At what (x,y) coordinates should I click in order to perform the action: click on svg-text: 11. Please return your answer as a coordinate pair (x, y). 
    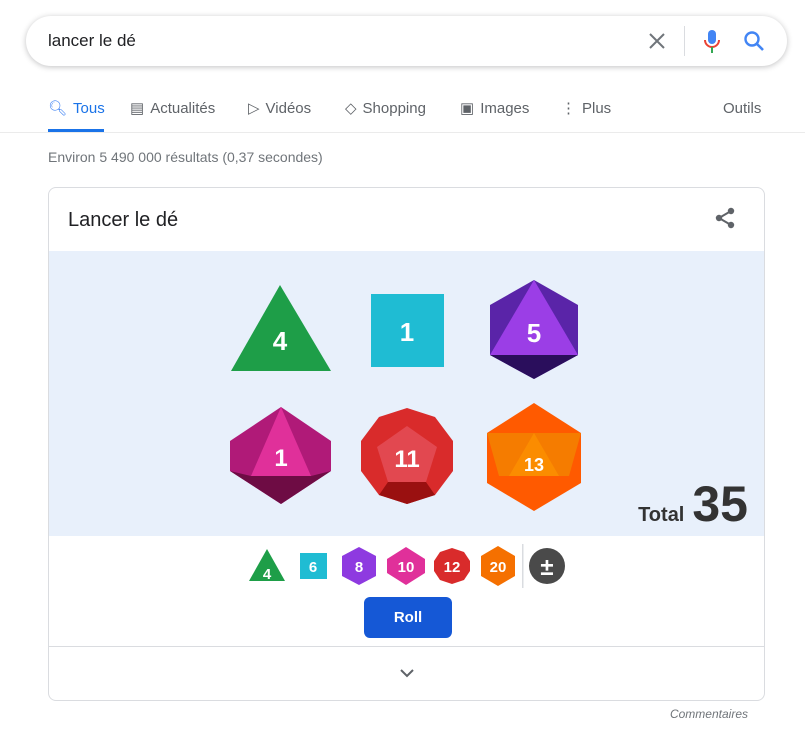
    Looking at the image, I should click on (406, 459).